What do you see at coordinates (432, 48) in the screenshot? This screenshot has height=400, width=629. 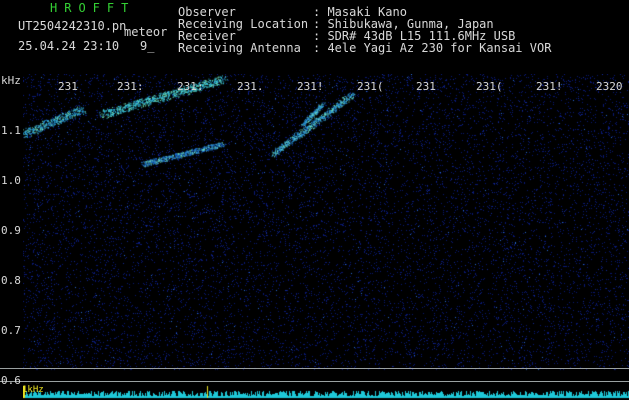 I see `info-value-antenna: : 4ele Yagi Az 230 for Kansai VOR` at bounding box center [432, 48].